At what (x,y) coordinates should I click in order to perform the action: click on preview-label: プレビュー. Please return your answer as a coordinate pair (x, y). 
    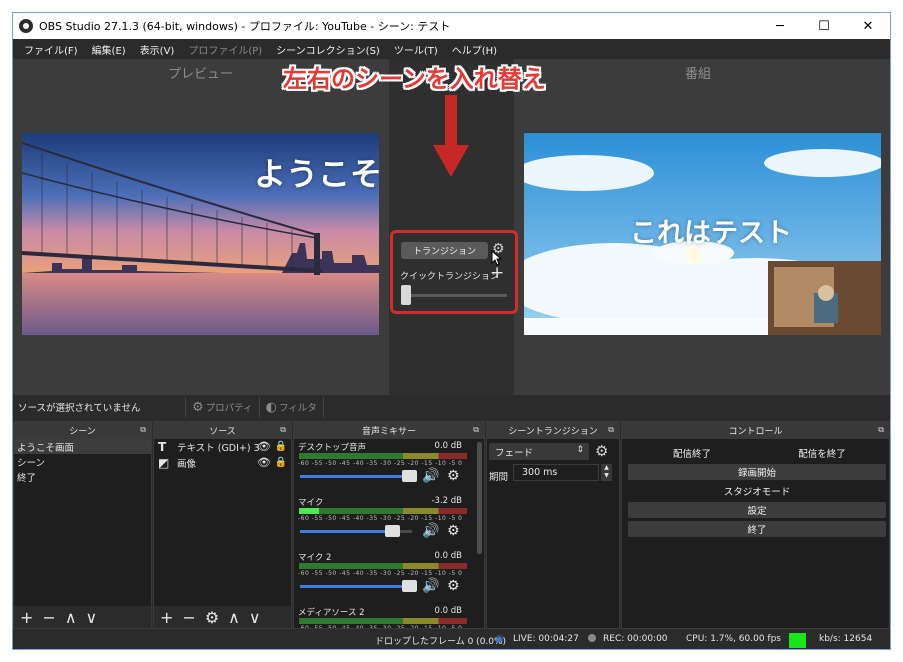
    Looking at the image, I should click on (201, 74).